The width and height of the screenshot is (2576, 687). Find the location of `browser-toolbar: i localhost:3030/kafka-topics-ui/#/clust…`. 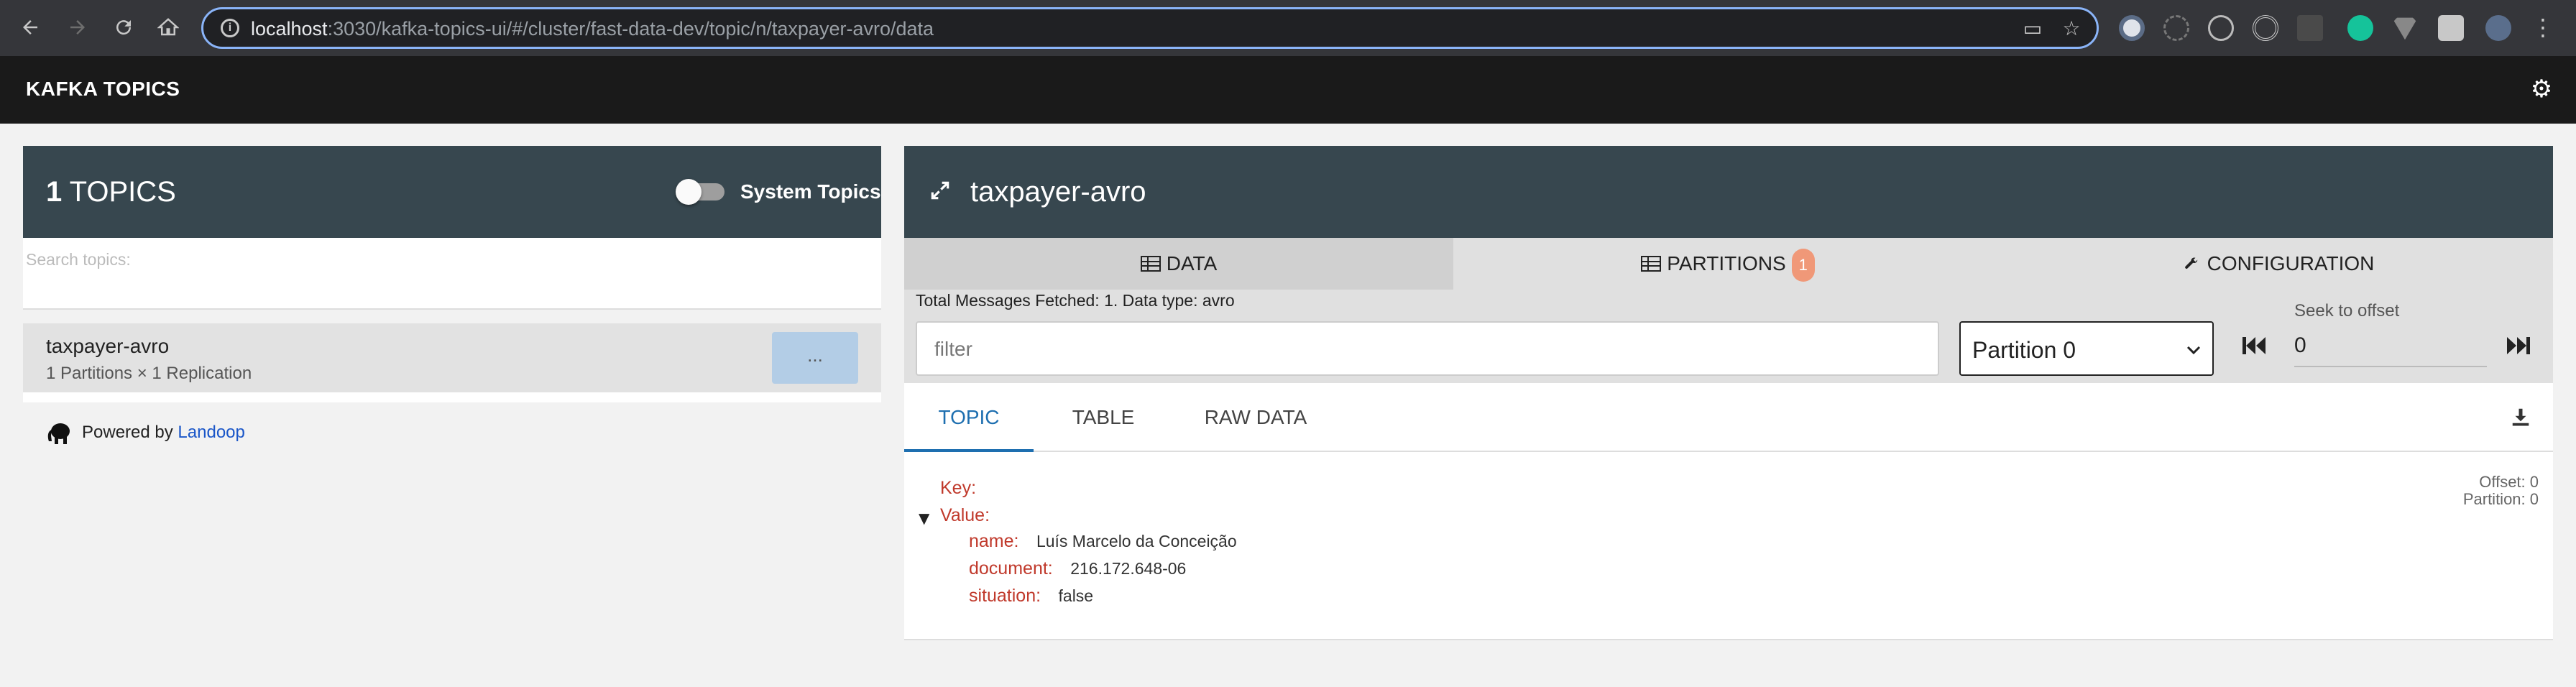

browser-toolbar: i localhost:3030/kafka-topics-ui/#/clust… is located at coordinates (1288, 28).